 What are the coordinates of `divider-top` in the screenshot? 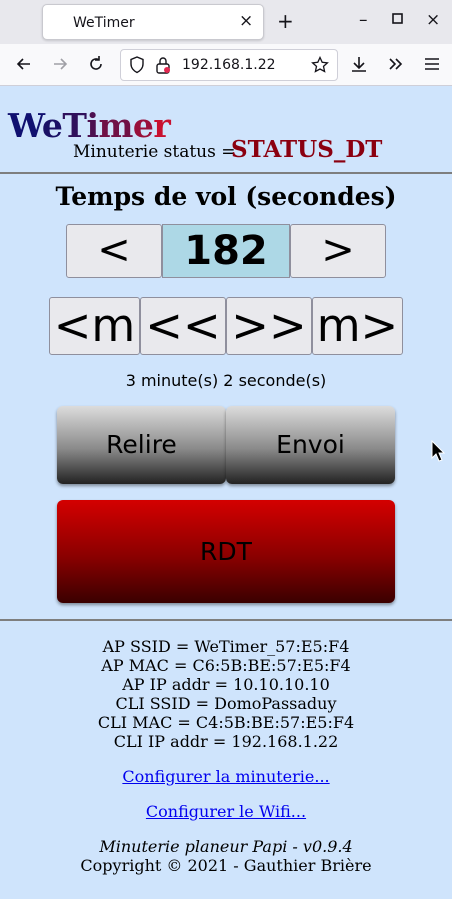 It's located at (226, 173).